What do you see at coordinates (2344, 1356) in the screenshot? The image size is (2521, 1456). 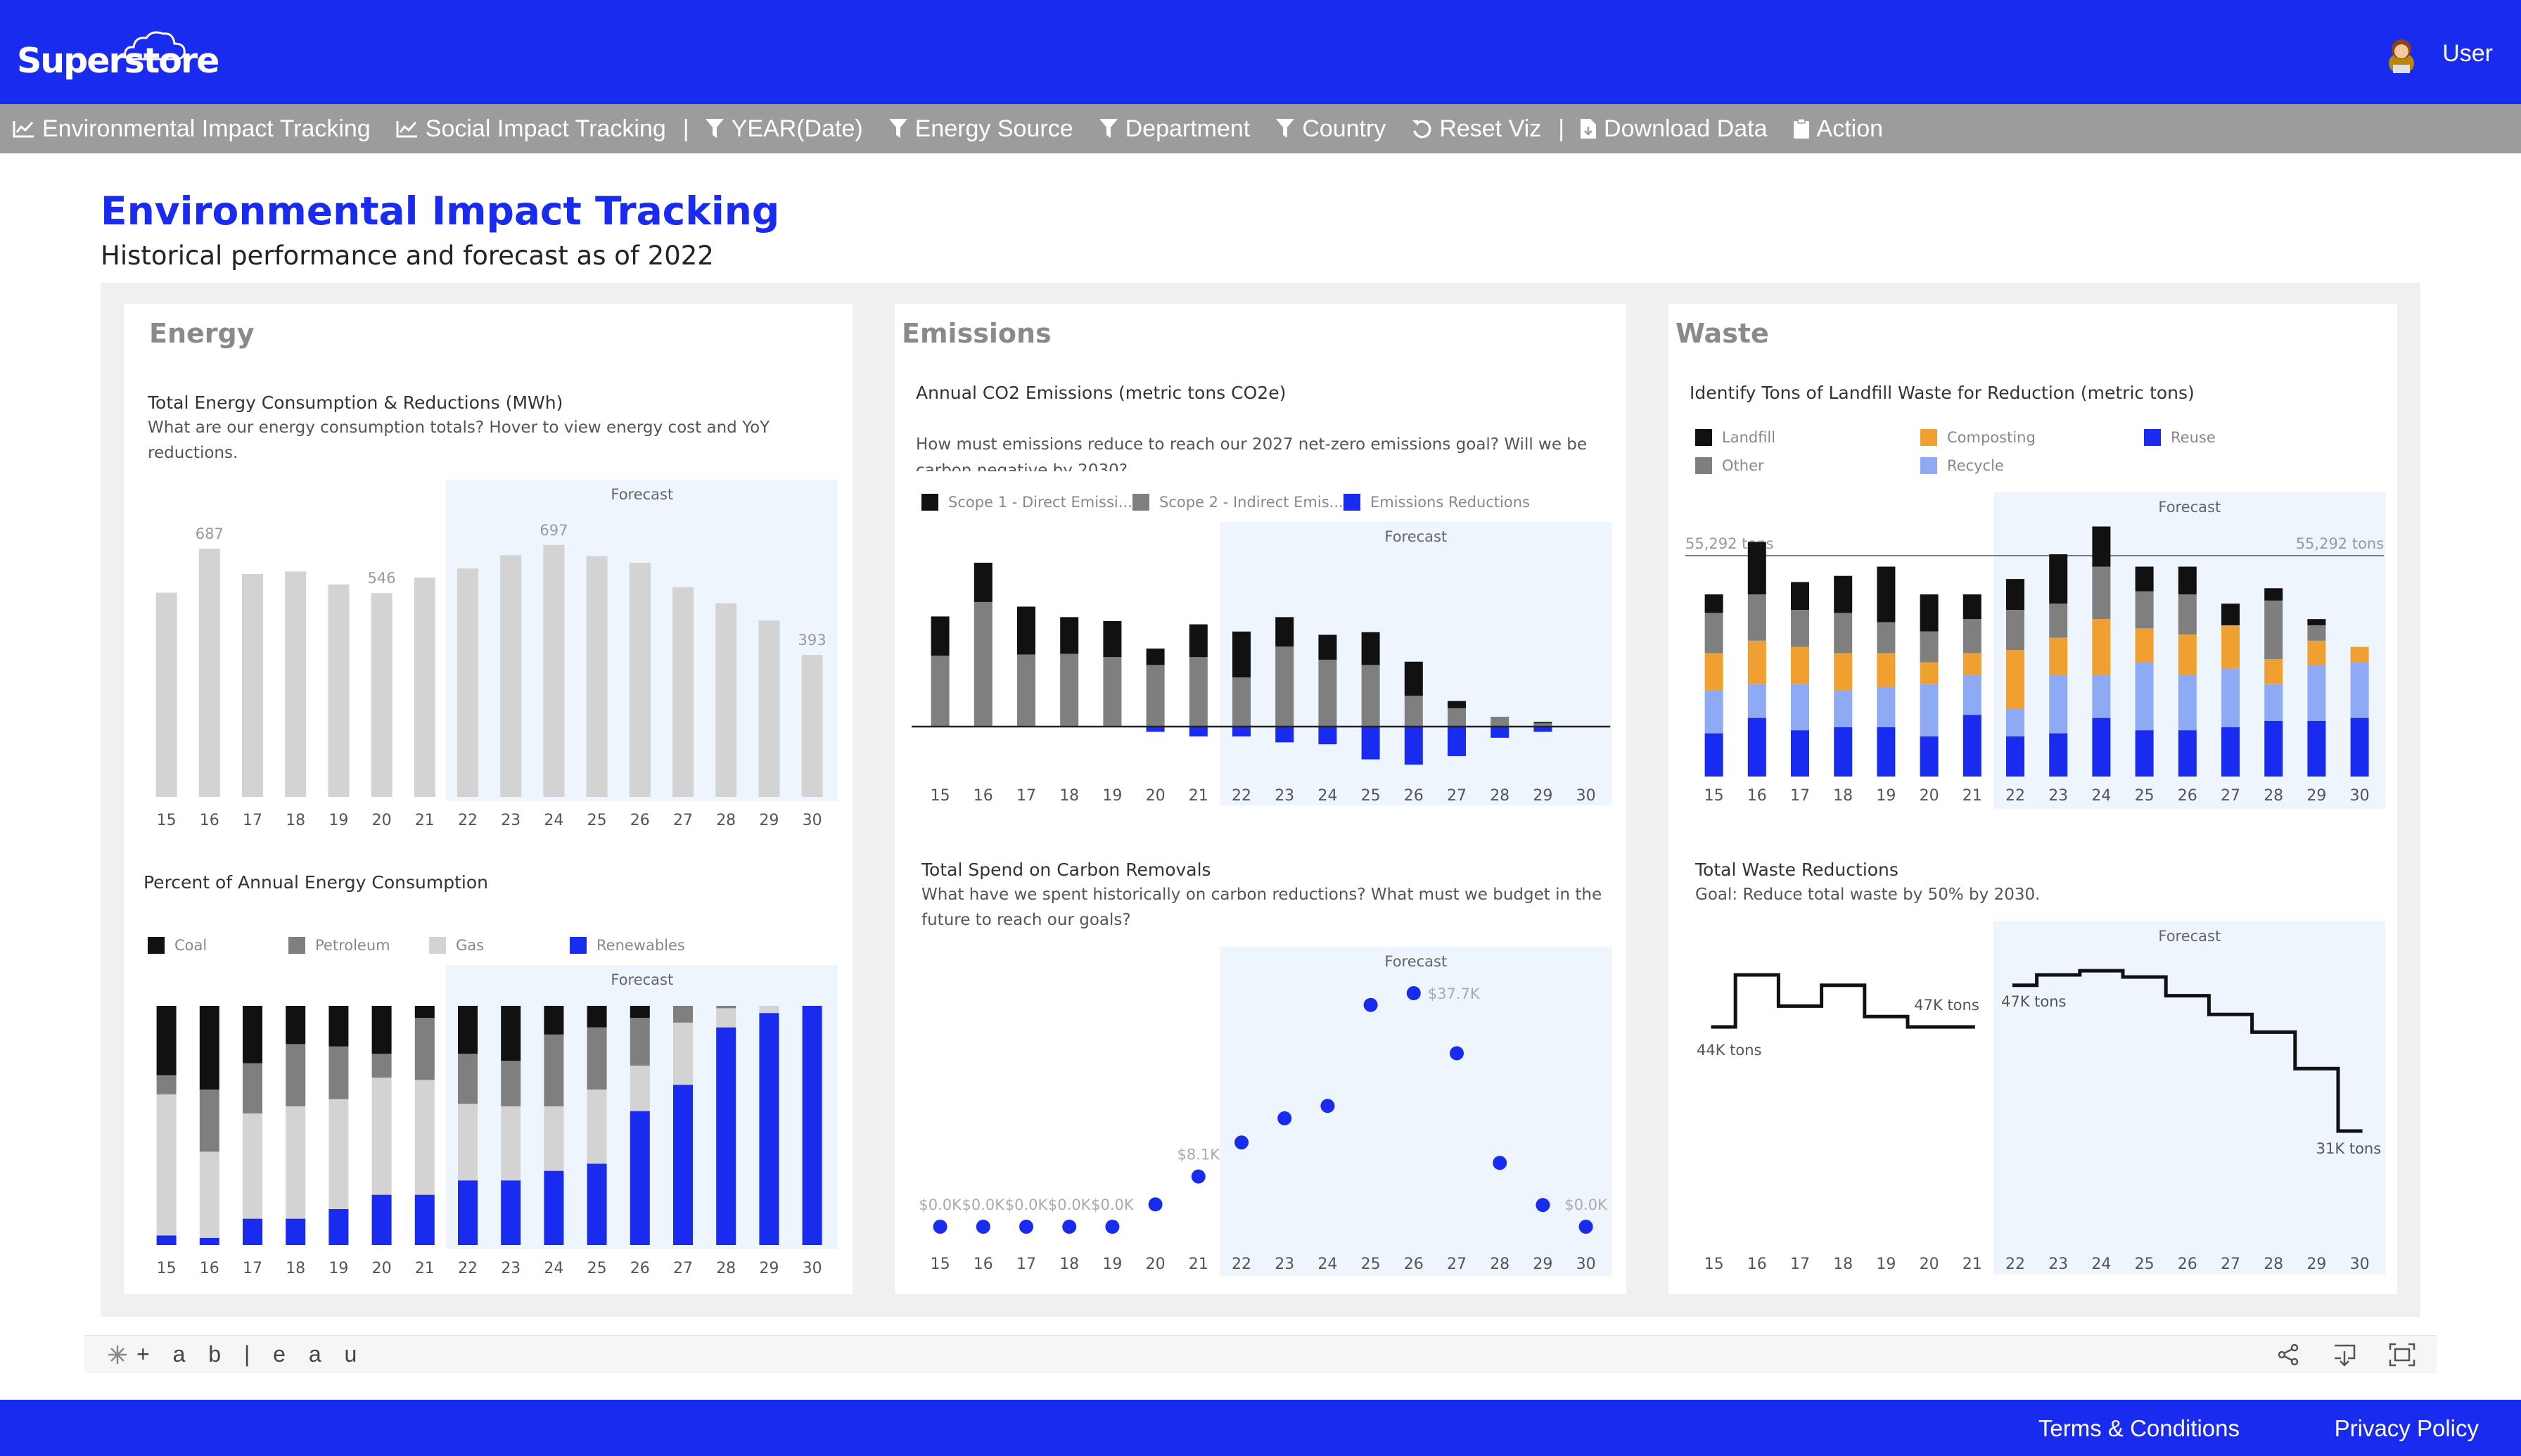 I see `download-icon` at bounding box center [2344, 1356].